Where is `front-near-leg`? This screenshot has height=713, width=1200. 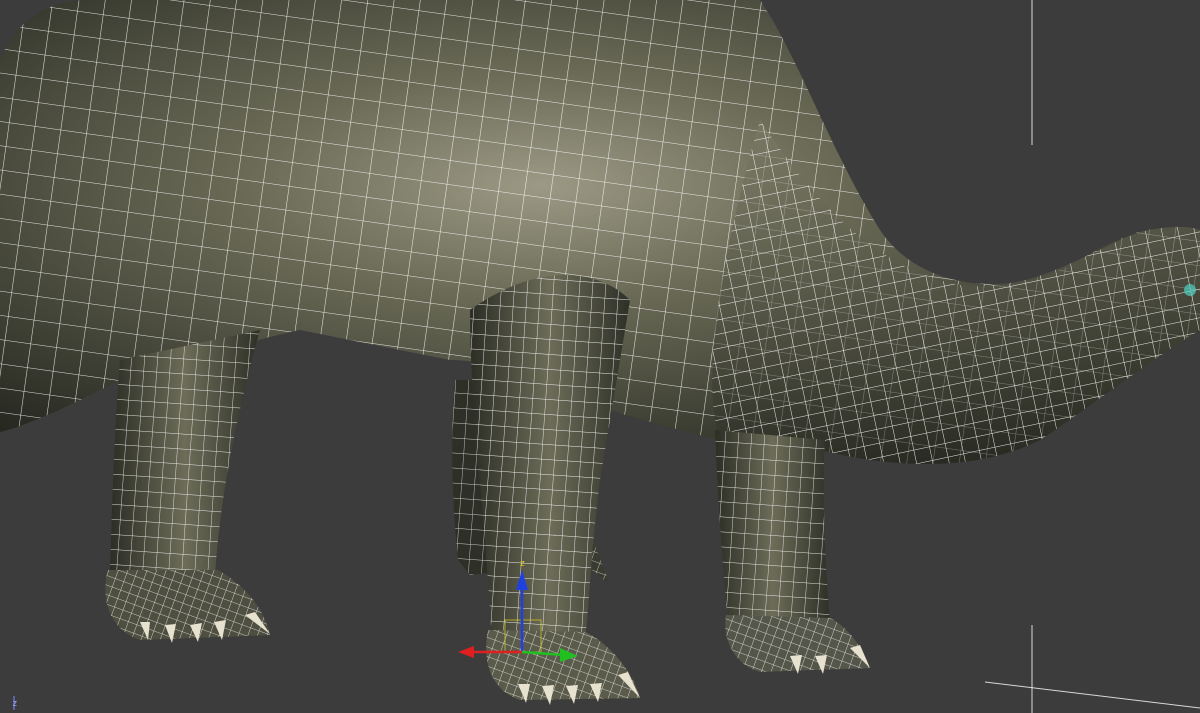 front-near-leg is located at coordinates (550, 457).